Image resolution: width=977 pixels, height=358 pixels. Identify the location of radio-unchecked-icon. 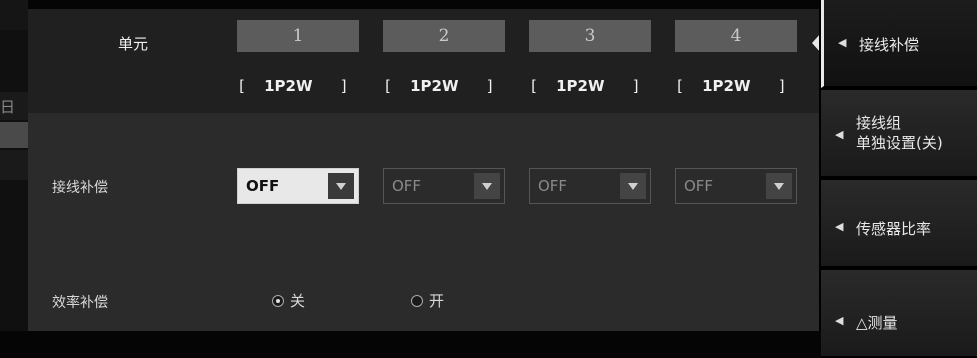
(417, 300).